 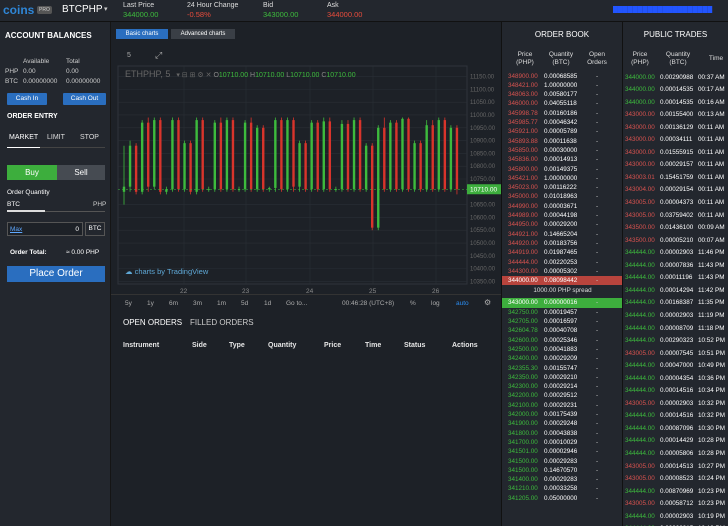 What do you see at coordinates (711, 378) in the screenshot?
I see `trade-time: 10:36 PM` at bounding box center [711, 378].